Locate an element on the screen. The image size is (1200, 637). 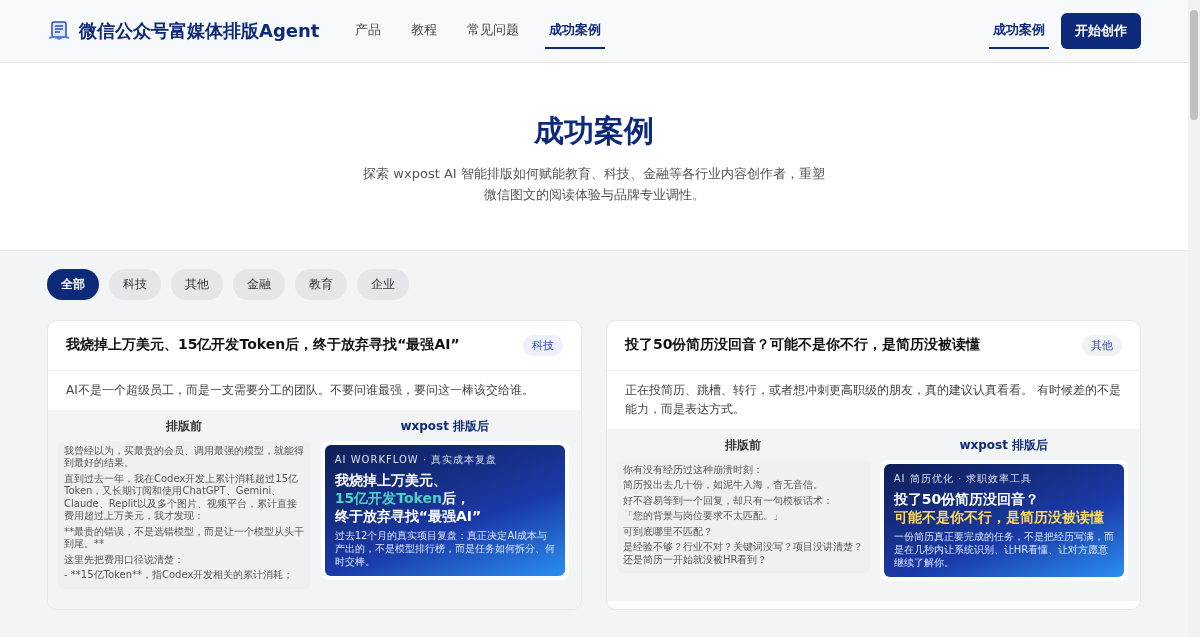
raw-paragraph: 可到底哪里不匹配？ is located at coordinates (668, 532).